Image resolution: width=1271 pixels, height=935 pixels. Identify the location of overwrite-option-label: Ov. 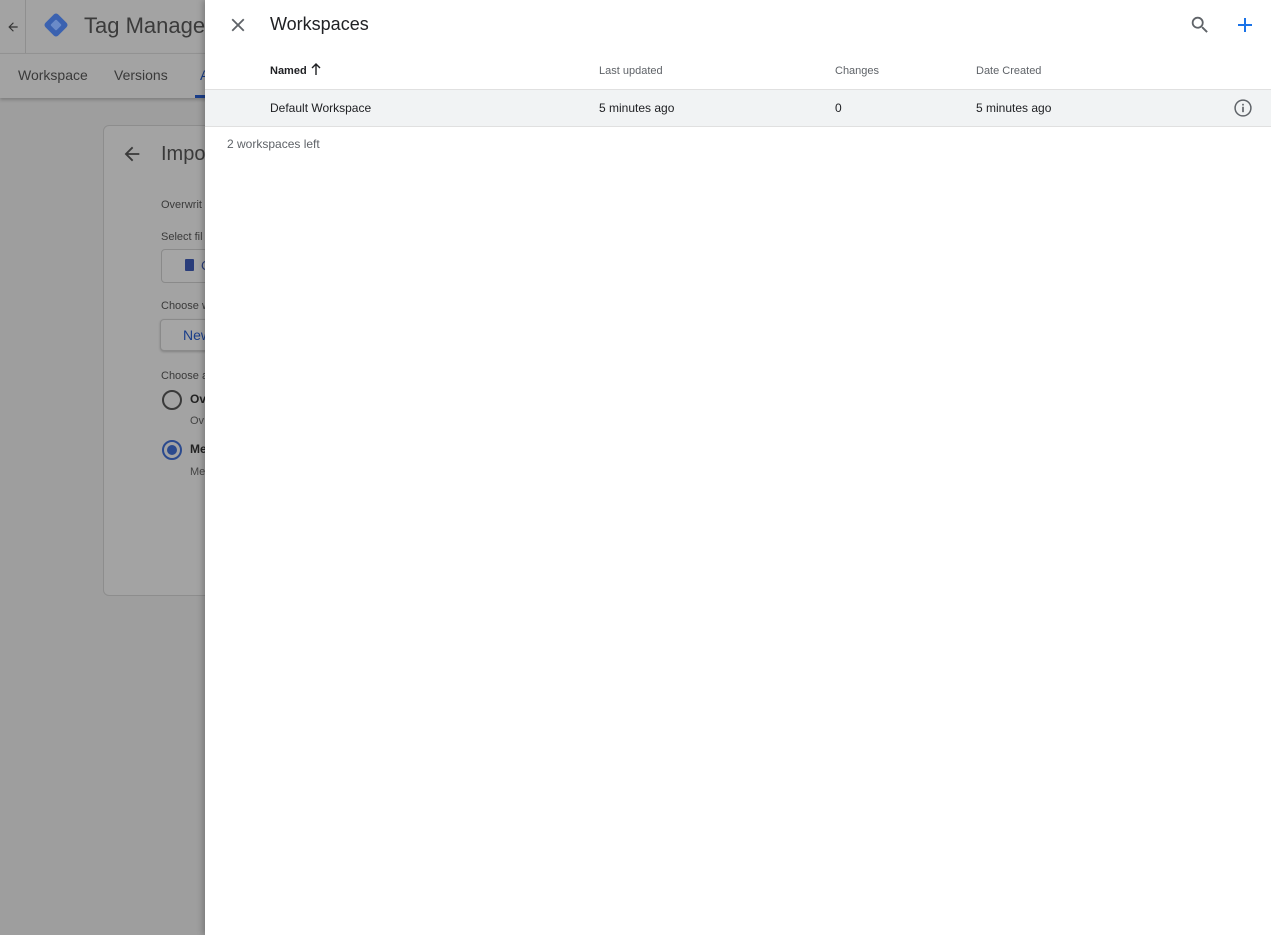
(198, 399).